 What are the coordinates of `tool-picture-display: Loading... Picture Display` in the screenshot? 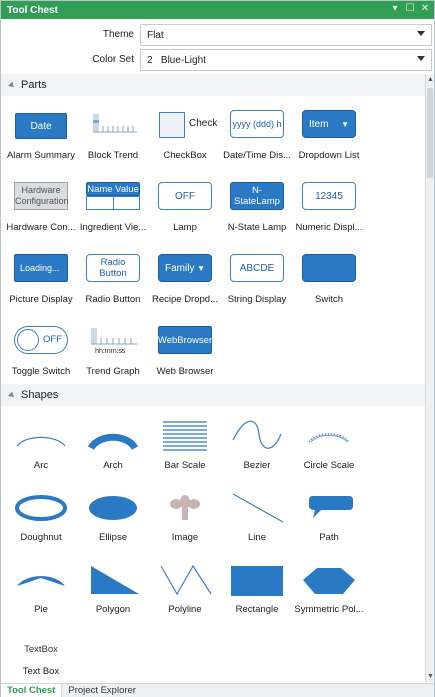 It's located at (41, 289).